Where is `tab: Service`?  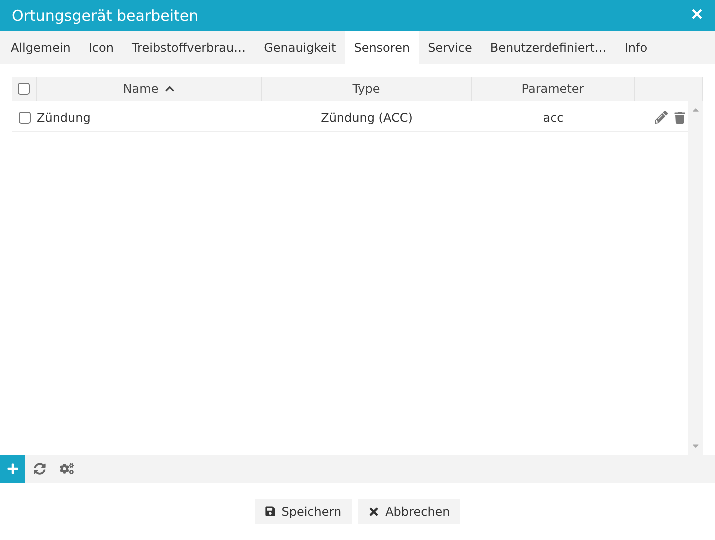 tab: Service is located at coordinates (450, 47).